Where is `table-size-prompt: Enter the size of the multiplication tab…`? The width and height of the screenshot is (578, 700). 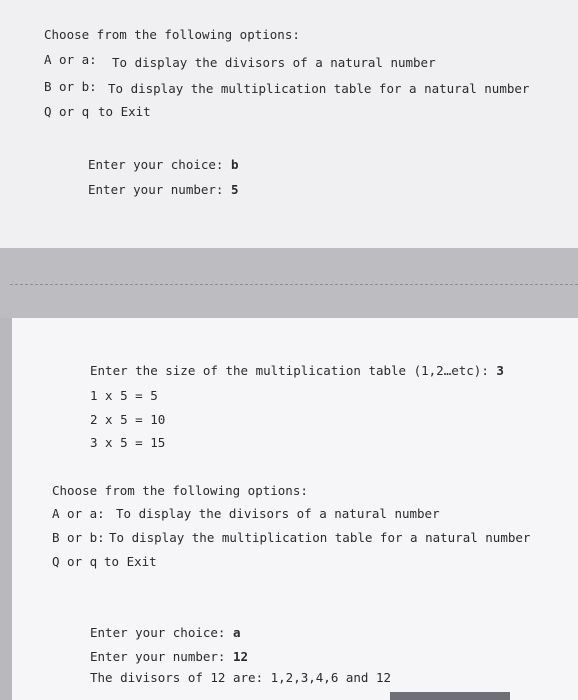 table-size-prompt: Enter the size of the multiplication tab… is located at coordinates (289, 370).